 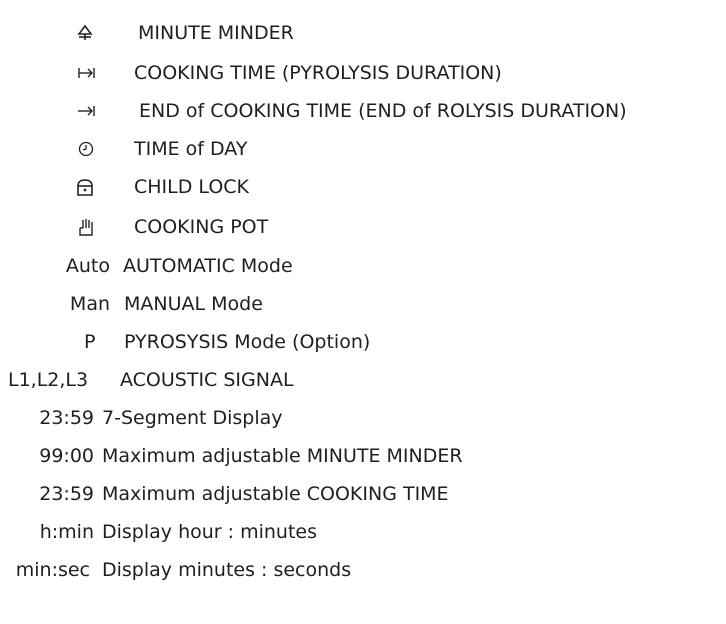 What do you see at coordinates (86, 227) in the screenshot?
I see `hand-icon` at bounding box center [86, 227].